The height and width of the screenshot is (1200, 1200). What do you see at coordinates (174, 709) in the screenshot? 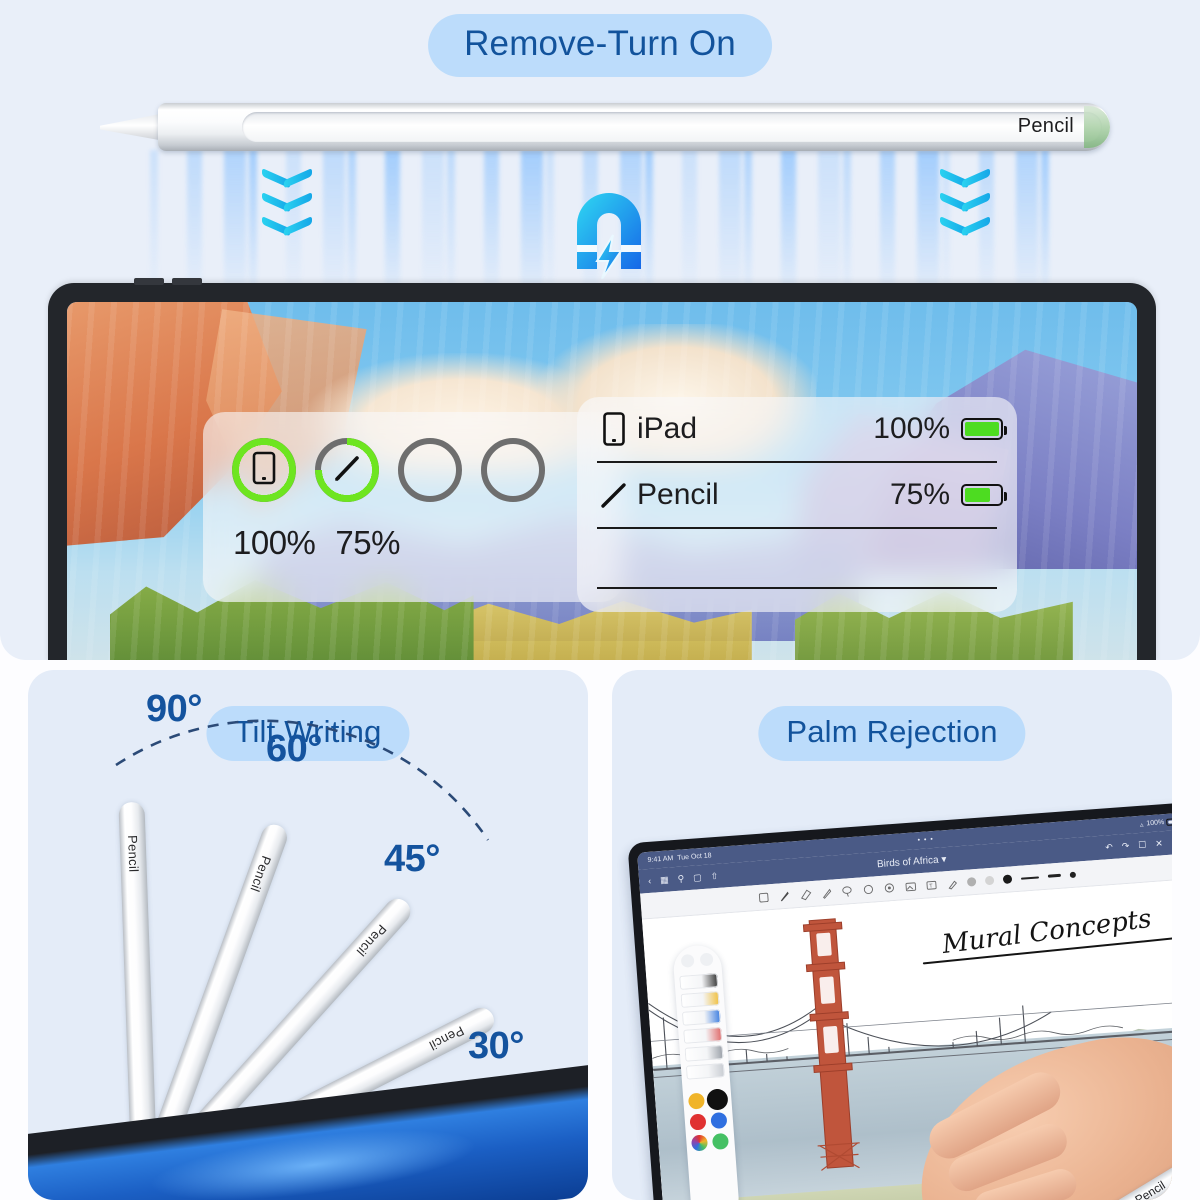
I see `angle-label-90: 90°` at bounding box center [174, 709].